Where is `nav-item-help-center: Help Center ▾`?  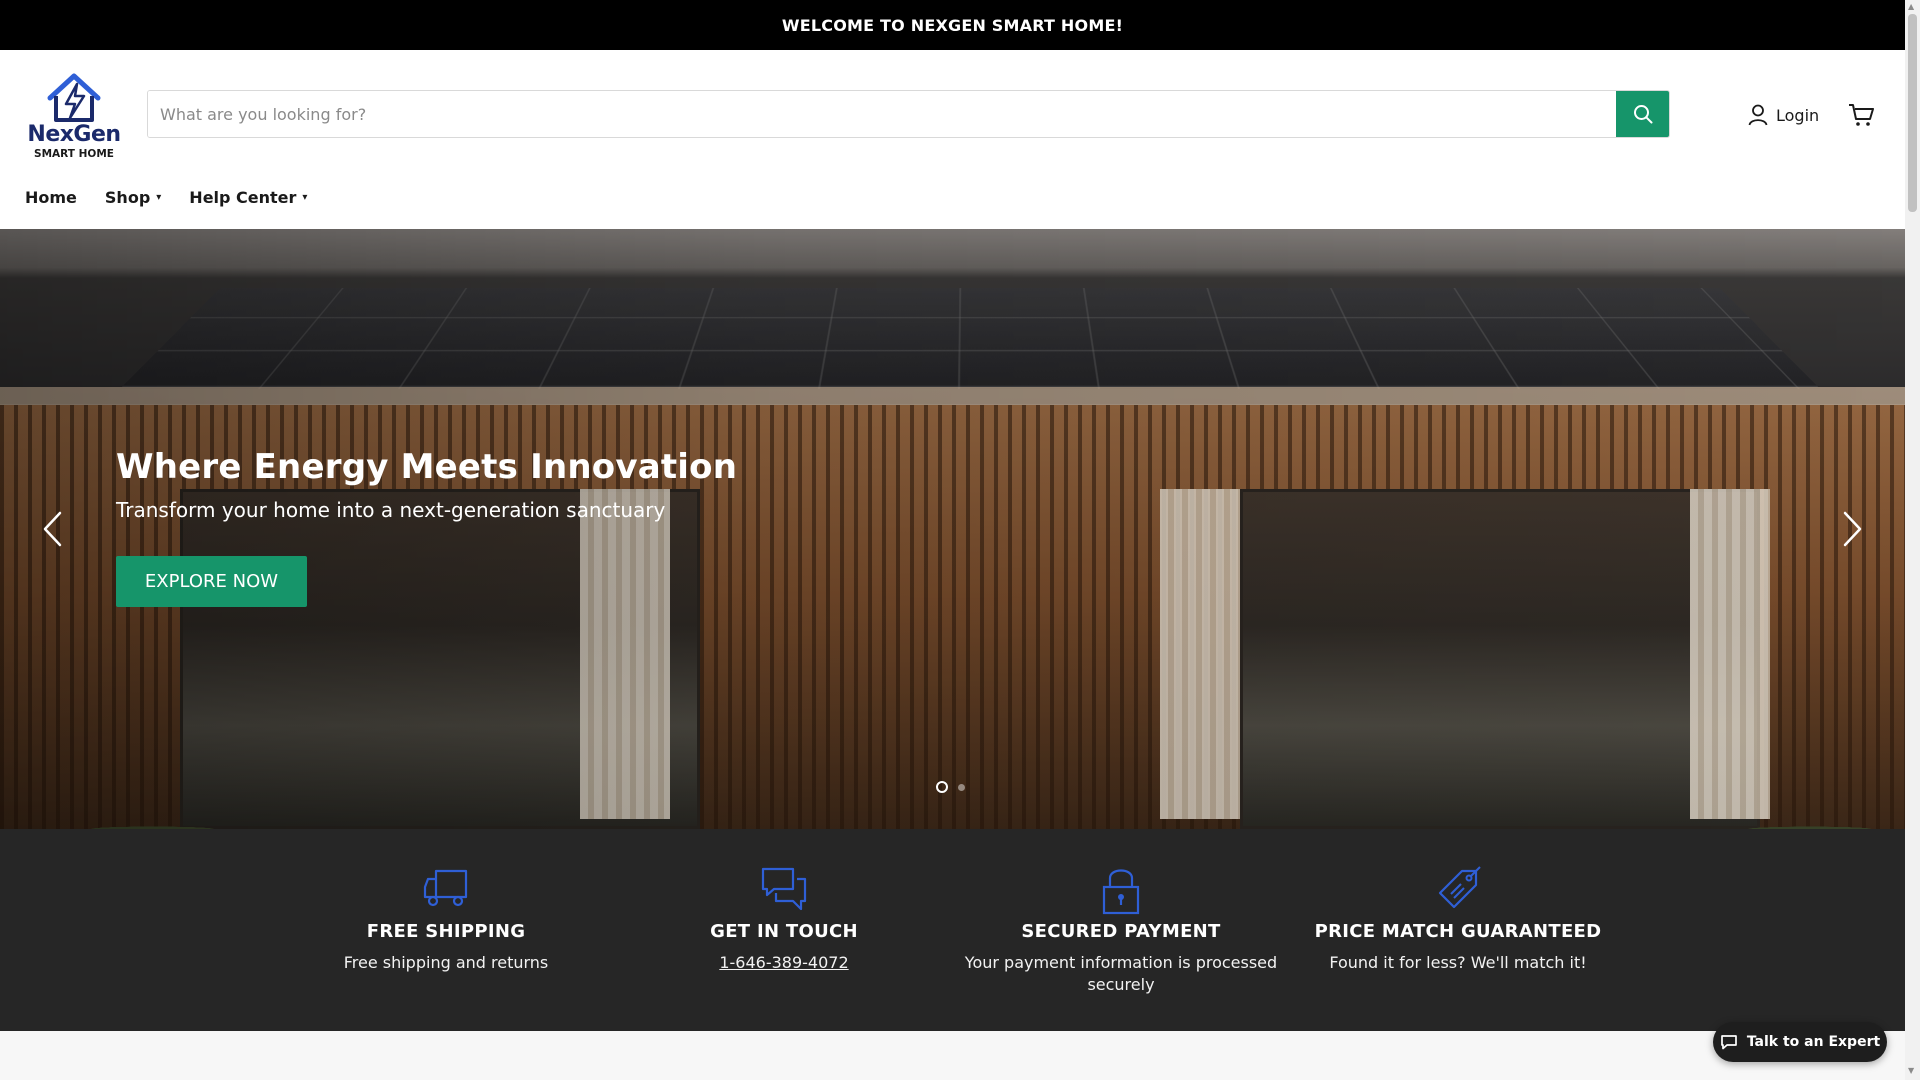
nav-item-help-center: Help Center ▾ is located at coordinates (248, 197).